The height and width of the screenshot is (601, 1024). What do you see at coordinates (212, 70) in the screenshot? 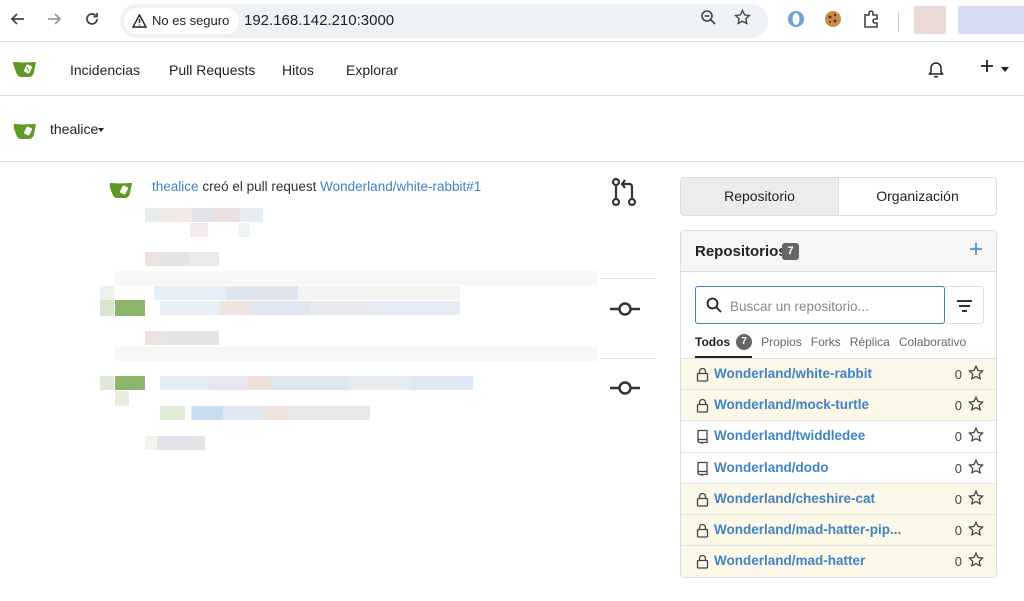
I see `nav-pull-requests: Pull Requests` at bounding box center [212, 70].